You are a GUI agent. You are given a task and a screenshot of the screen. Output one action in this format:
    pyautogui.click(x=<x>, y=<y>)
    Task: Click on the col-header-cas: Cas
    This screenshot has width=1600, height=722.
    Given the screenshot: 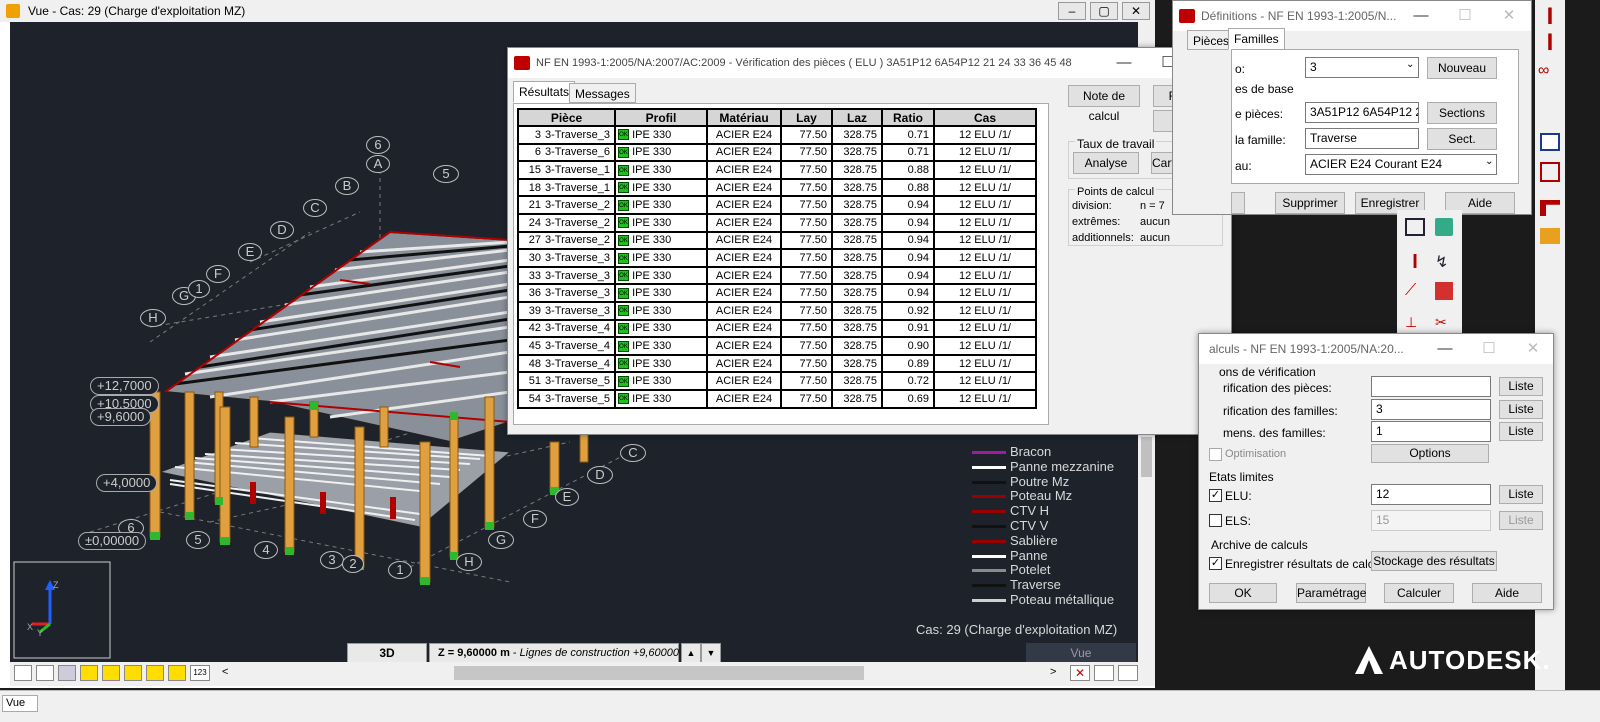 What is the action you would take?
    pyautogui.click(x=985, y=117)
    